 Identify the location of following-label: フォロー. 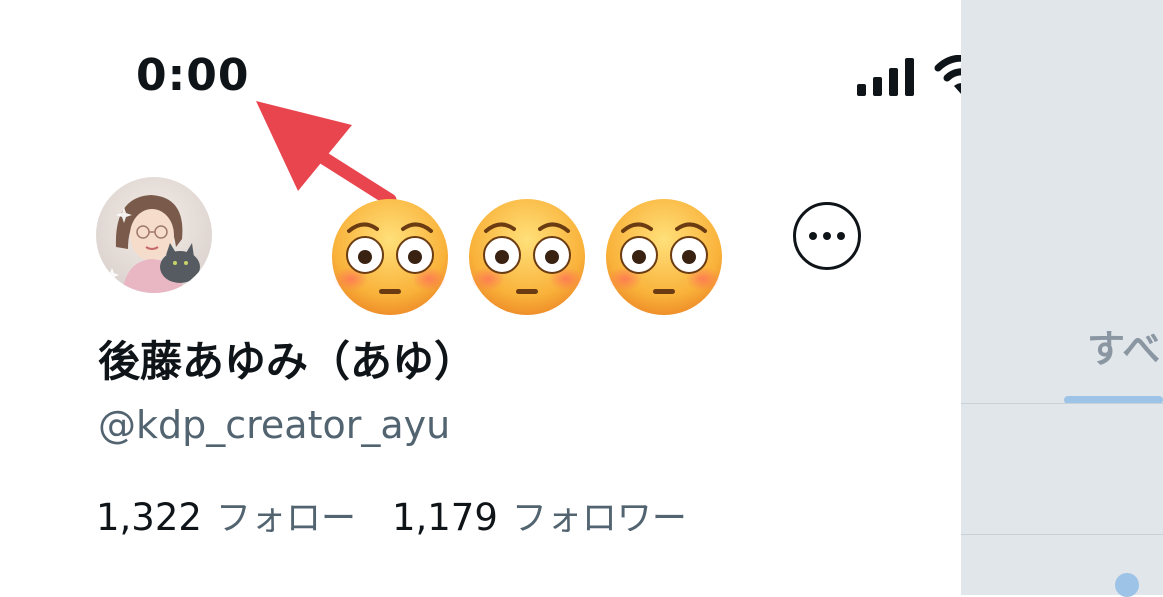
(285, 519).